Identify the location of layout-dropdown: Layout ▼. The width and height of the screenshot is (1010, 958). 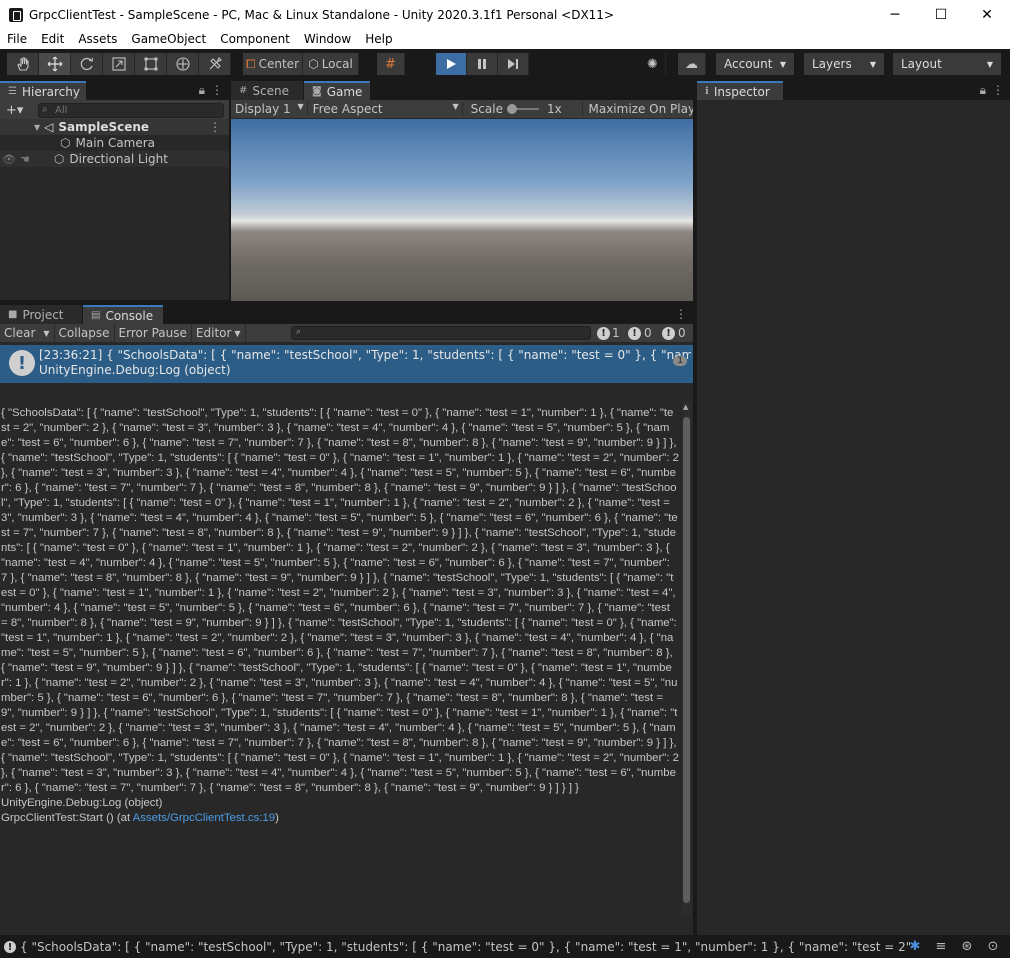
(947, 64).